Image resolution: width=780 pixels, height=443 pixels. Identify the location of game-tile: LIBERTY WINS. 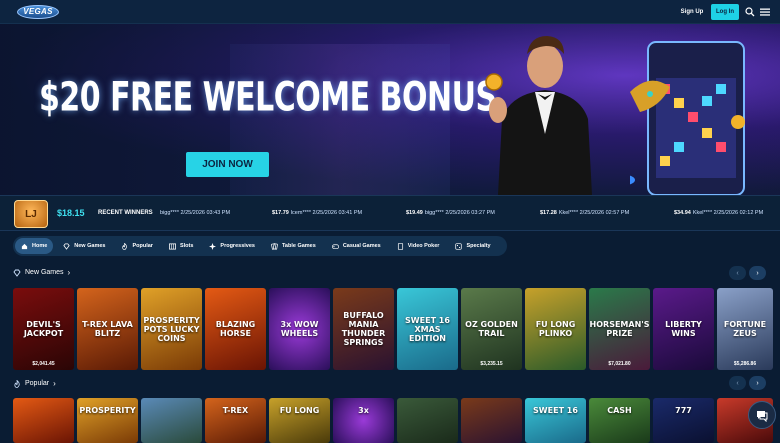
(683, 329).